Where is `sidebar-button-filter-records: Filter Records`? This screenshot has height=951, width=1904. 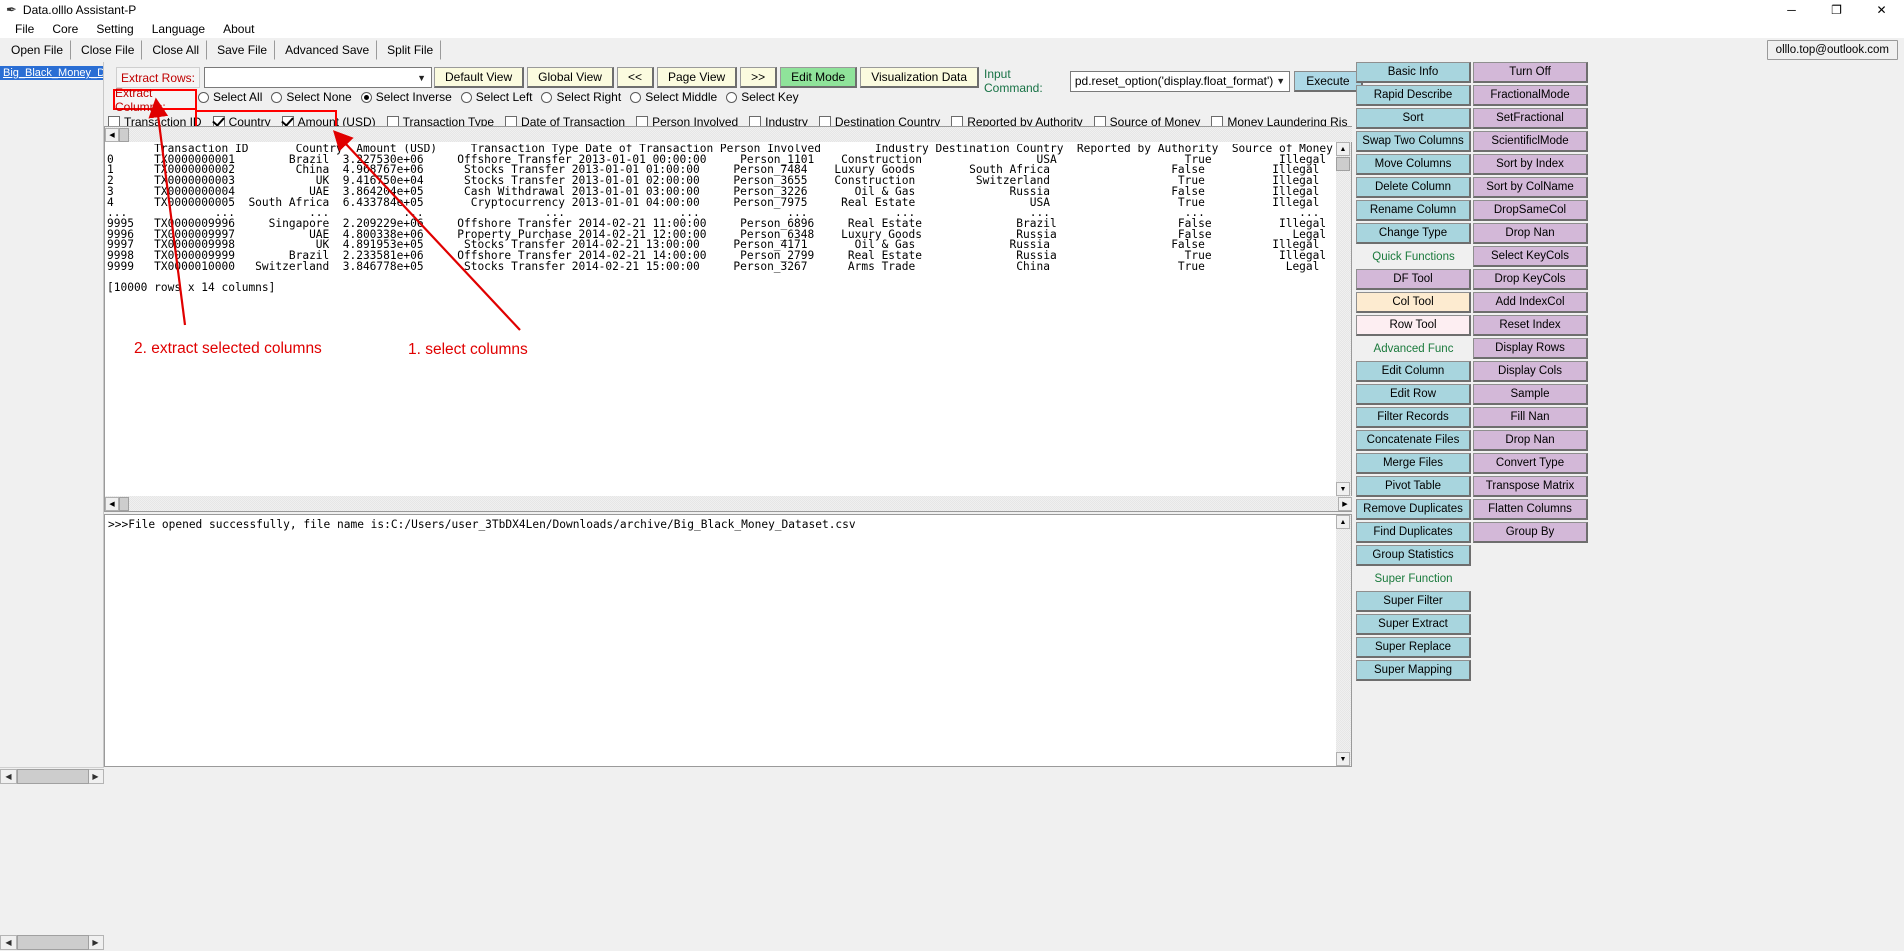 sidebar-button-filter-records: Filter Records is located at coordinates (1413, 417).